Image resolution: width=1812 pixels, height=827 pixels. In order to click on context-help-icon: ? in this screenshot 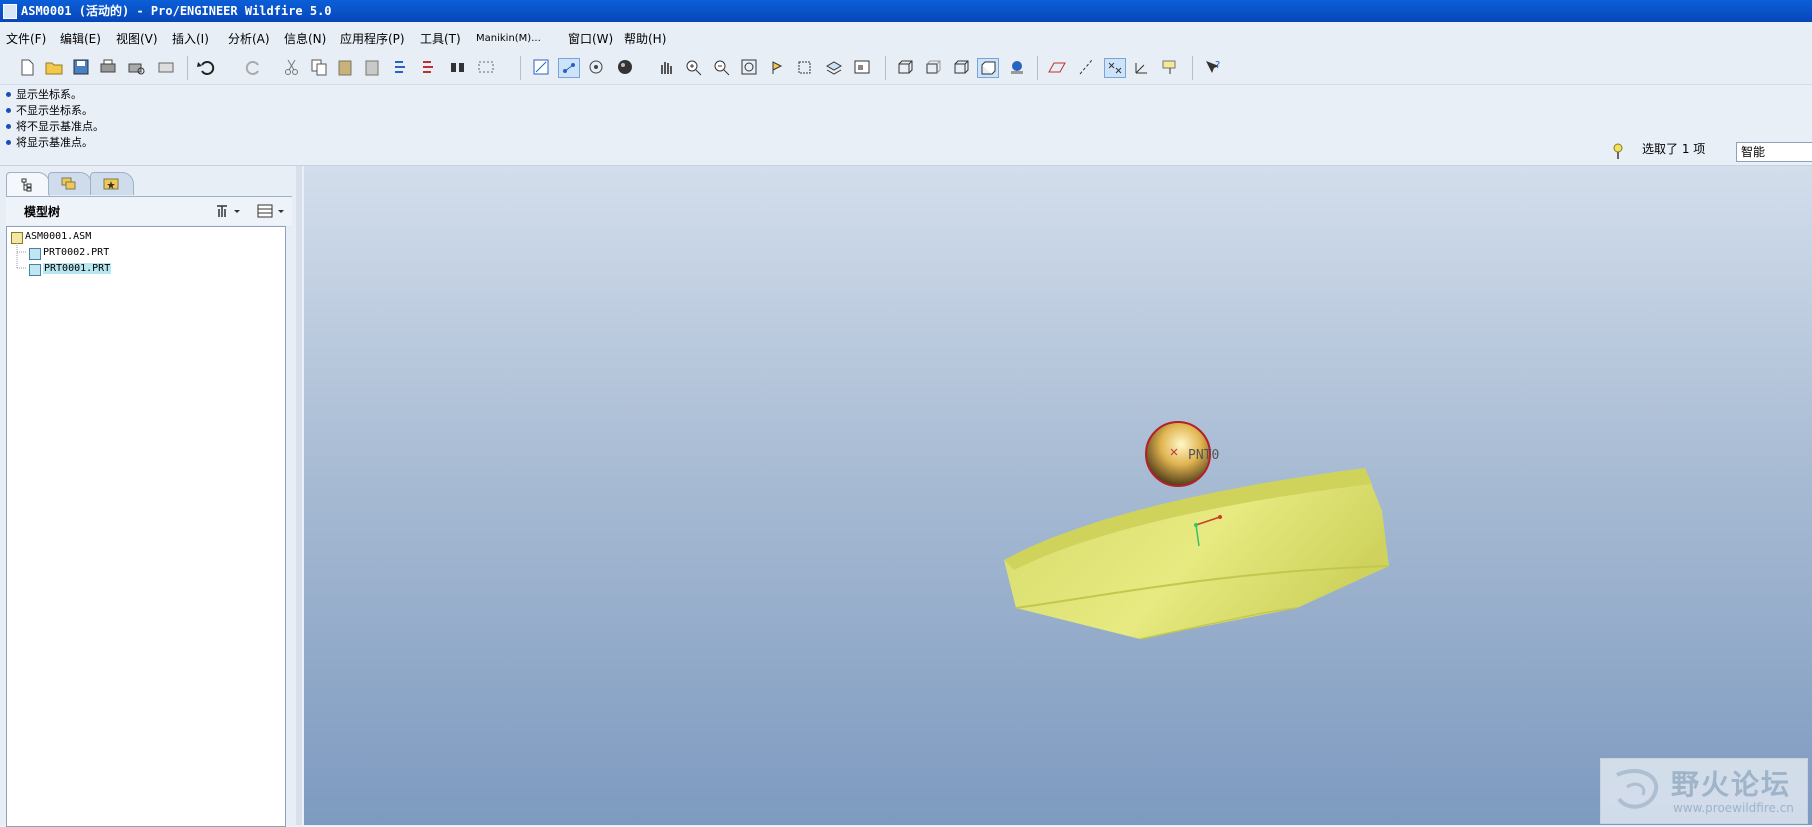, I will do `click(1213, 67)`.